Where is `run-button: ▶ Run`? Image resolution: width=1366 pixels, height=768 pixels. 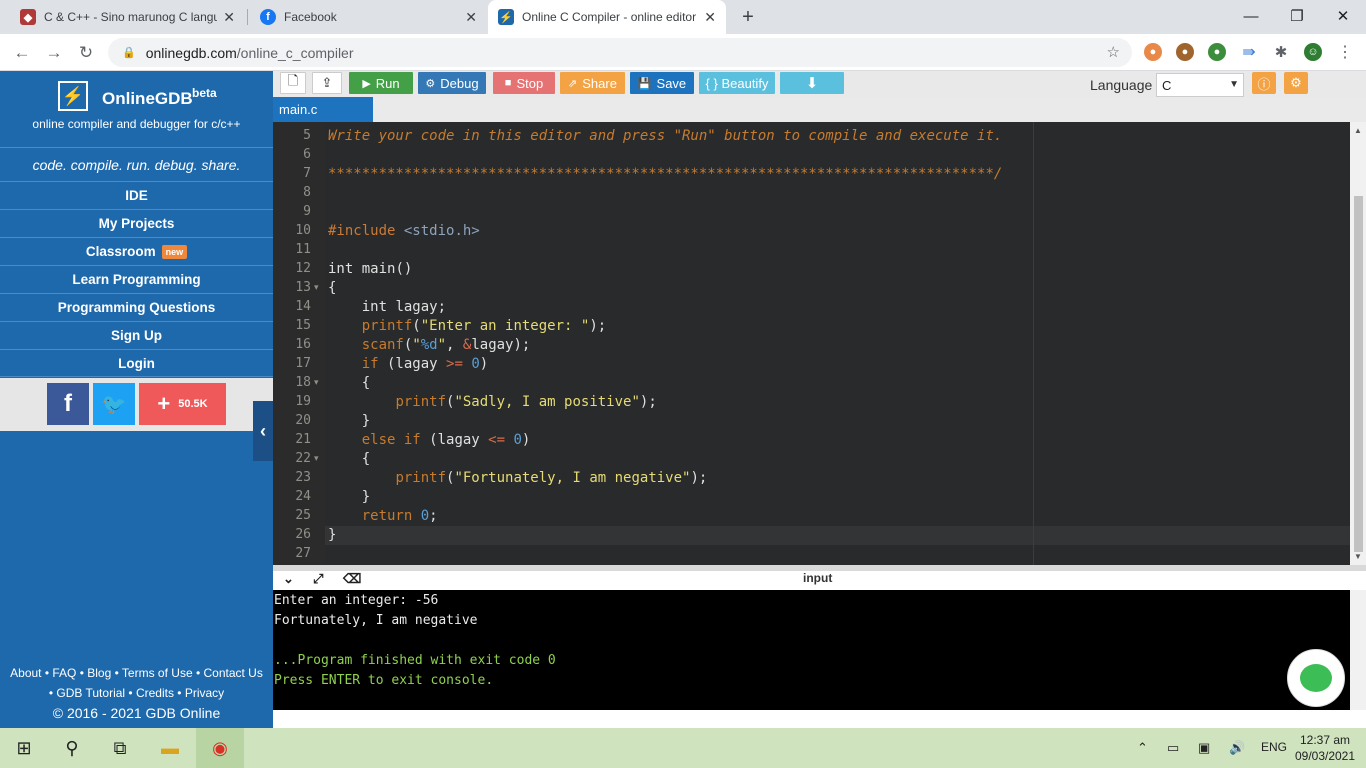 run-button: ▶ Run is located at coordinates (381, 83).